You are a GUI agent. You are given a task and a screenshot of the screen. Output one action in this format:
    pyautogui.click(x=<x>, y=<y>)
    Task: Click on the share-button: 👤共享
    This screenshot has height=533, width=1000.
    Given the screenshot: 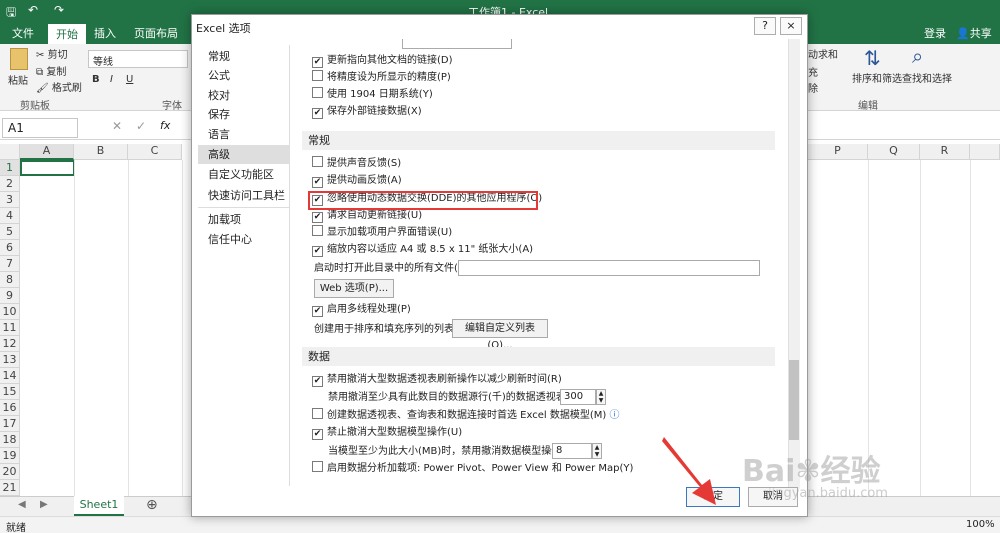 What is the action you would take?
    pyautogui.click(x=974, y=33)
    